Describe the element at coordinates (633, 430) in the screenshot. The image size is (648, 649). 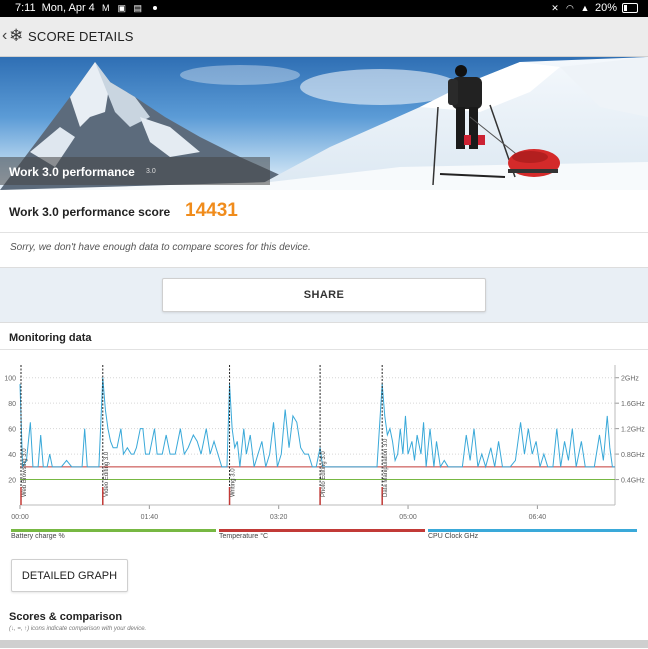
I see `y-right-tick-label: 1.2GHz` at that location.